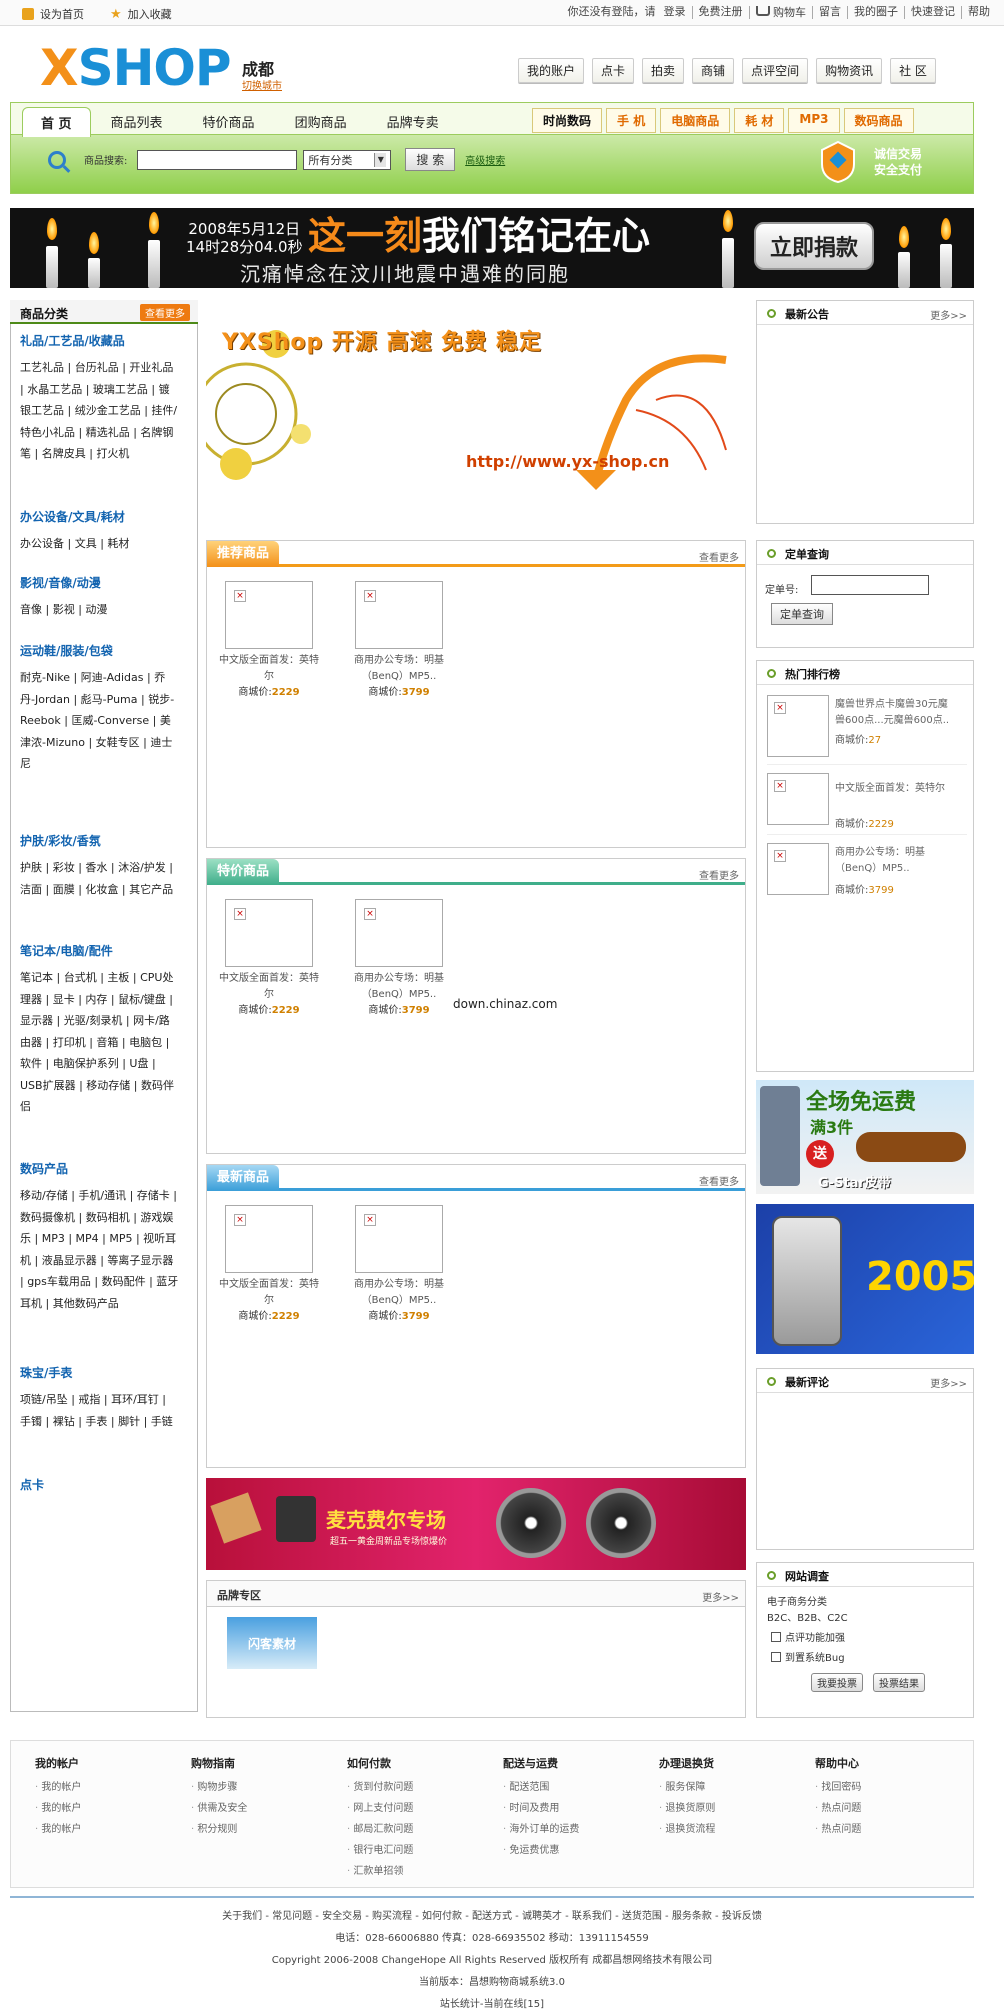 This screenshot has width=1004, height=2016. What do you see at coordinates (814, 120) in the screenshot?
I see `cat-tab-mp3: MP3` at bounding box center [814, 120].